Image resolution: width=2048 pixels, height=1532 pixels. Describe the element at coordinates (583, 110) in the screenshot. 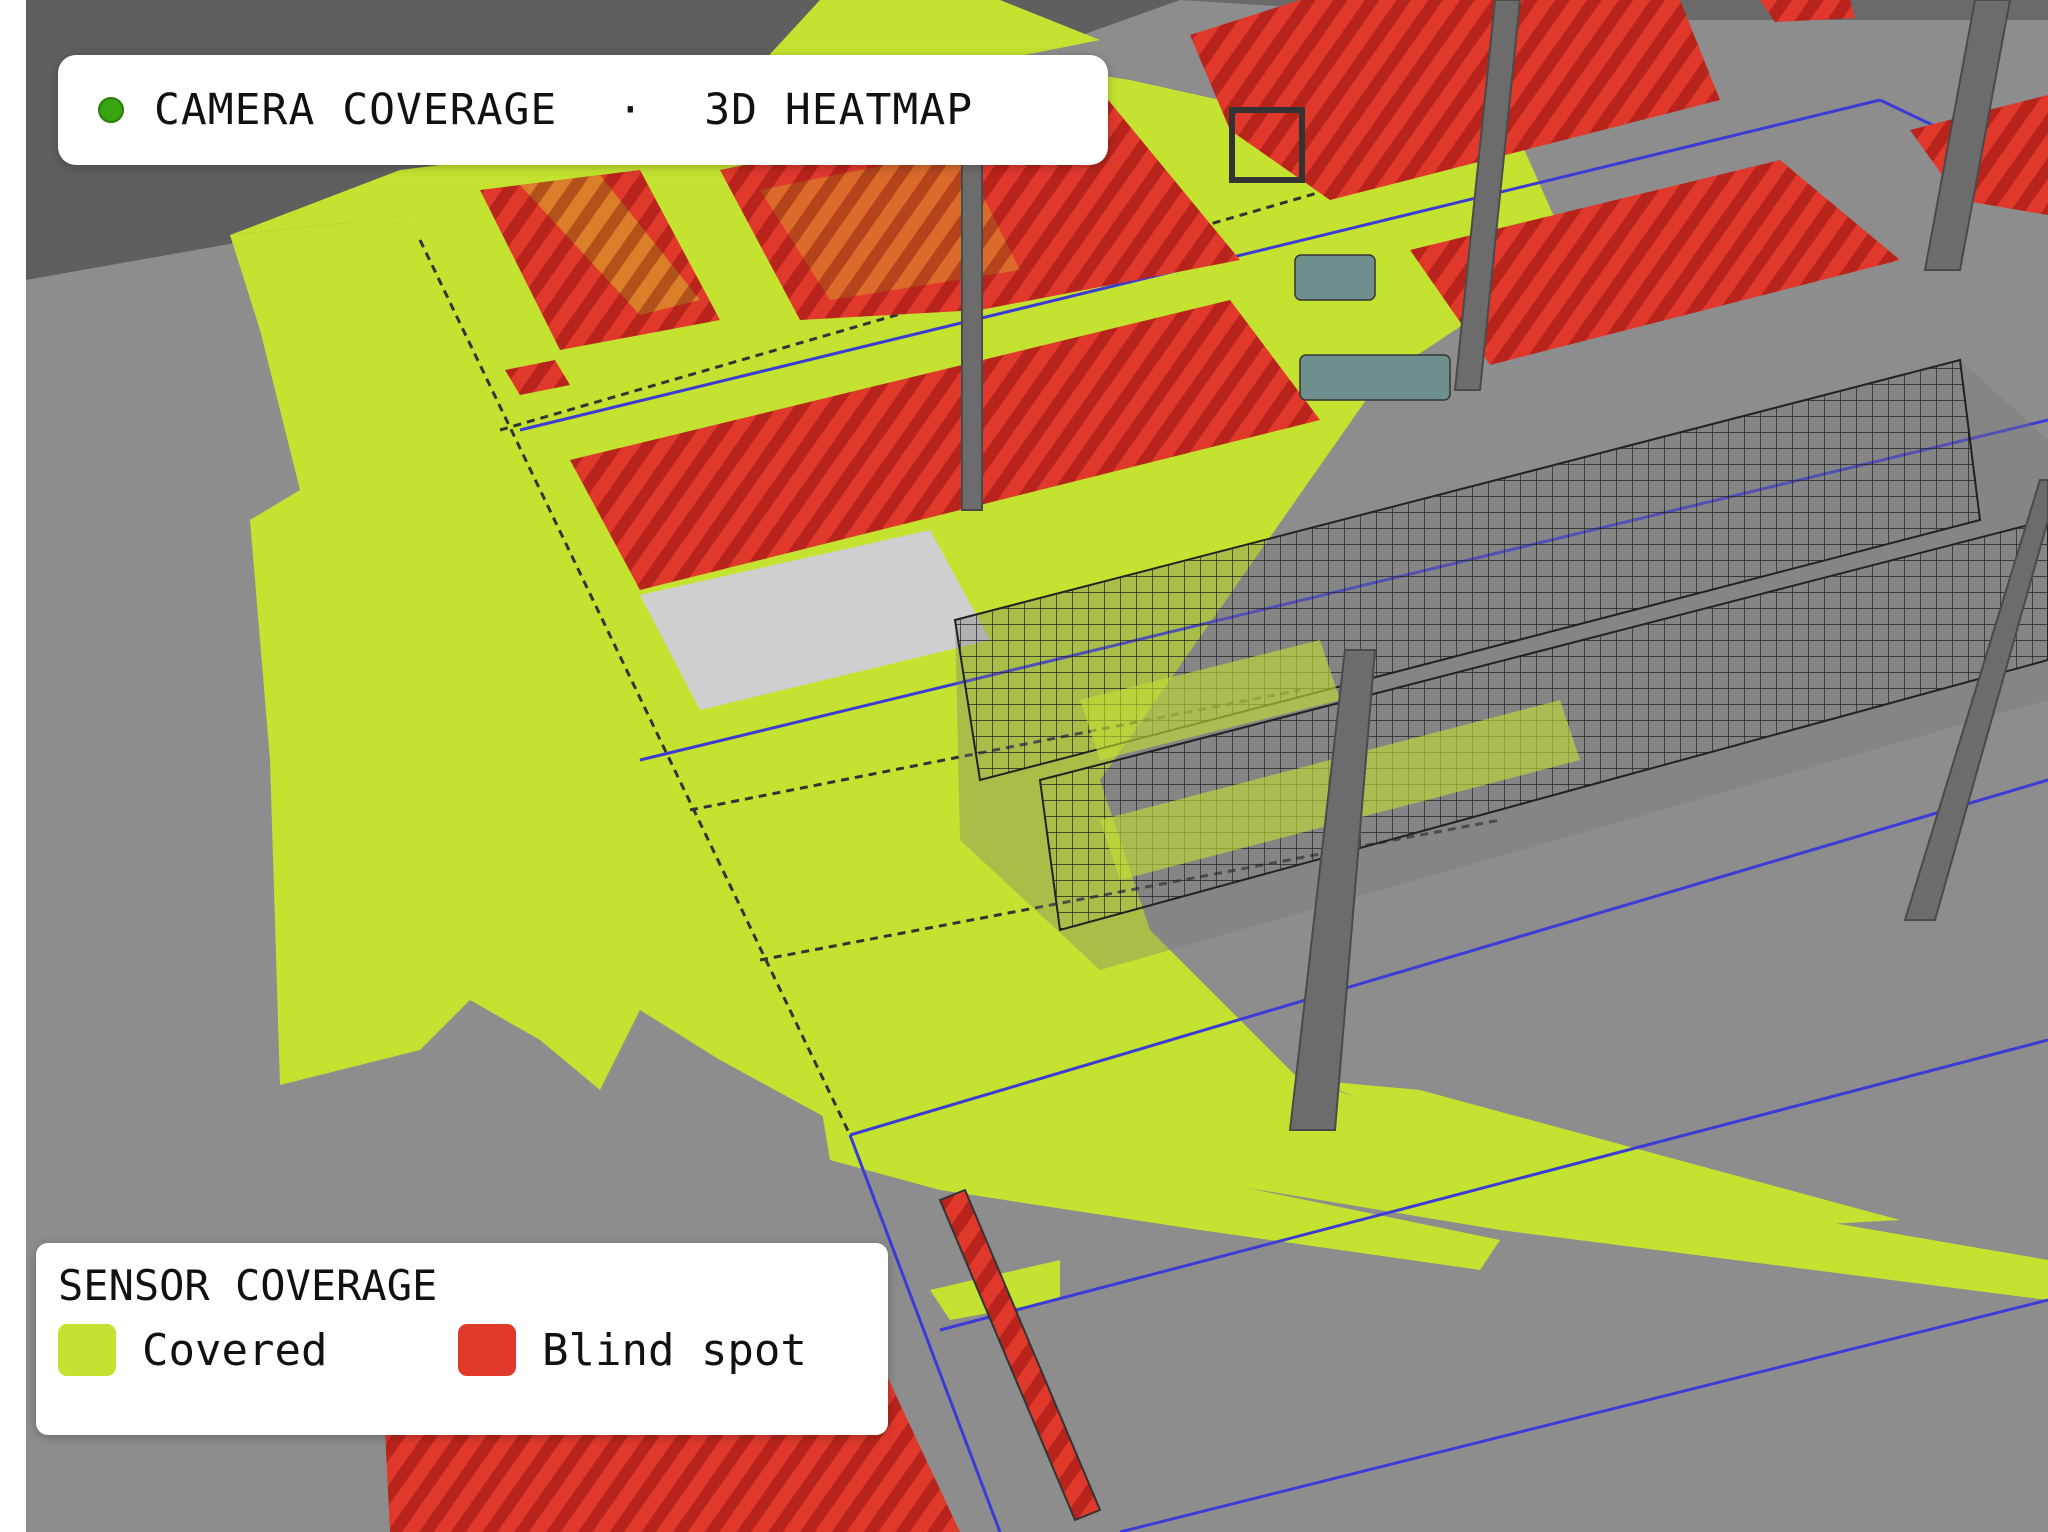

I see `title-panel: CAMERA COVERAGE · 3D HEATMAP` at that location.